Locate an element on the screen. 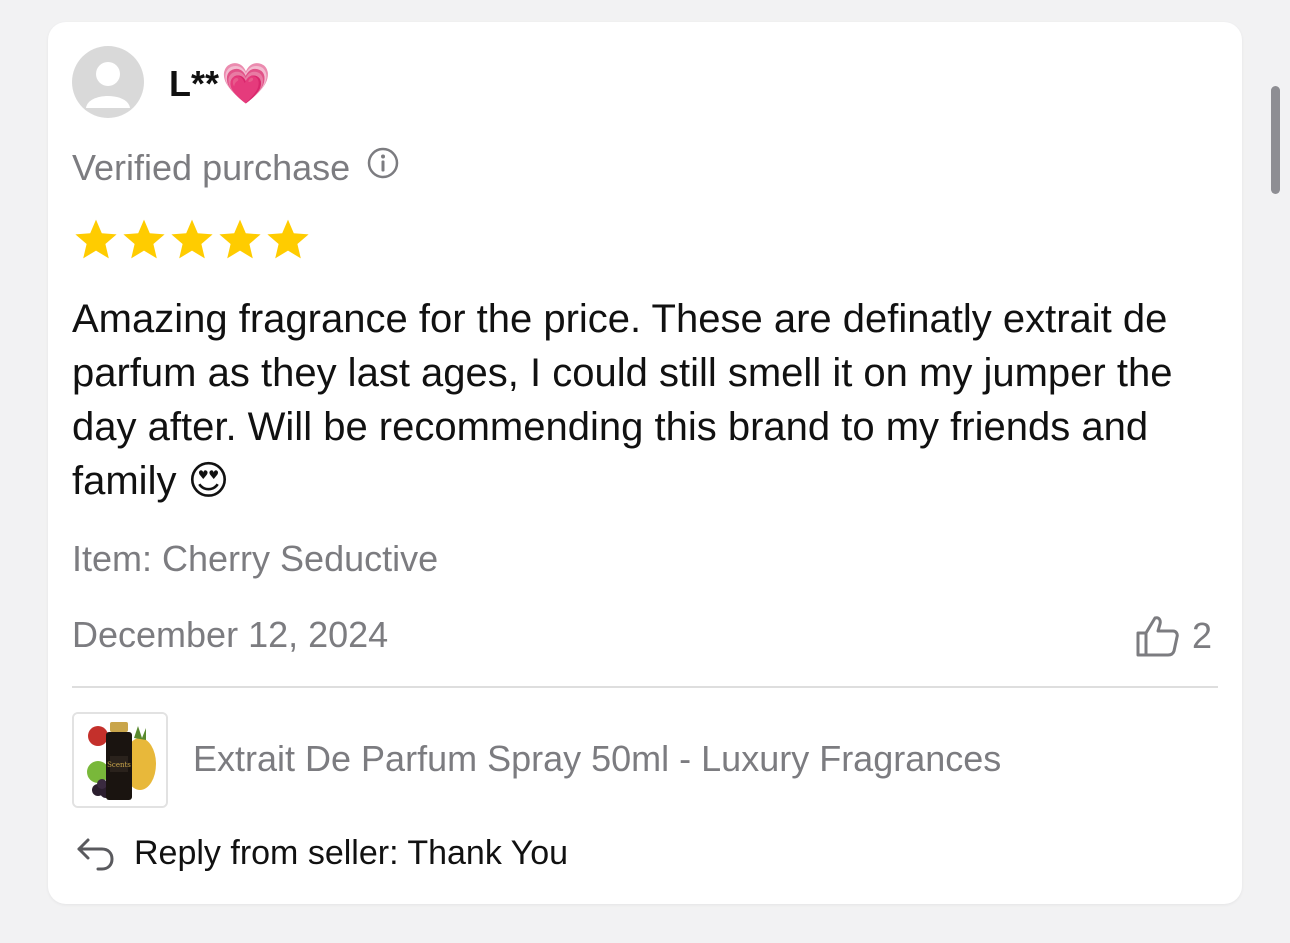  reviewer-name: L** 💗 is located at coordinates (220, 83).